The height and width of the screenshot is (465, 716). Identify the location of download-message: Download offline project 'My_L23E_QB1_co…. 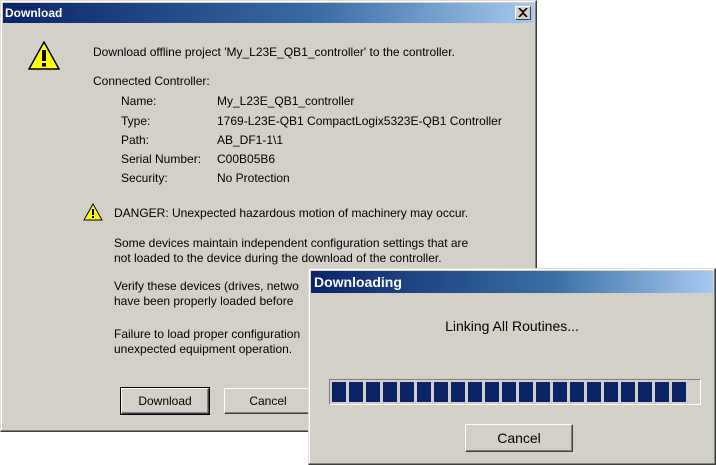
(274, 52).